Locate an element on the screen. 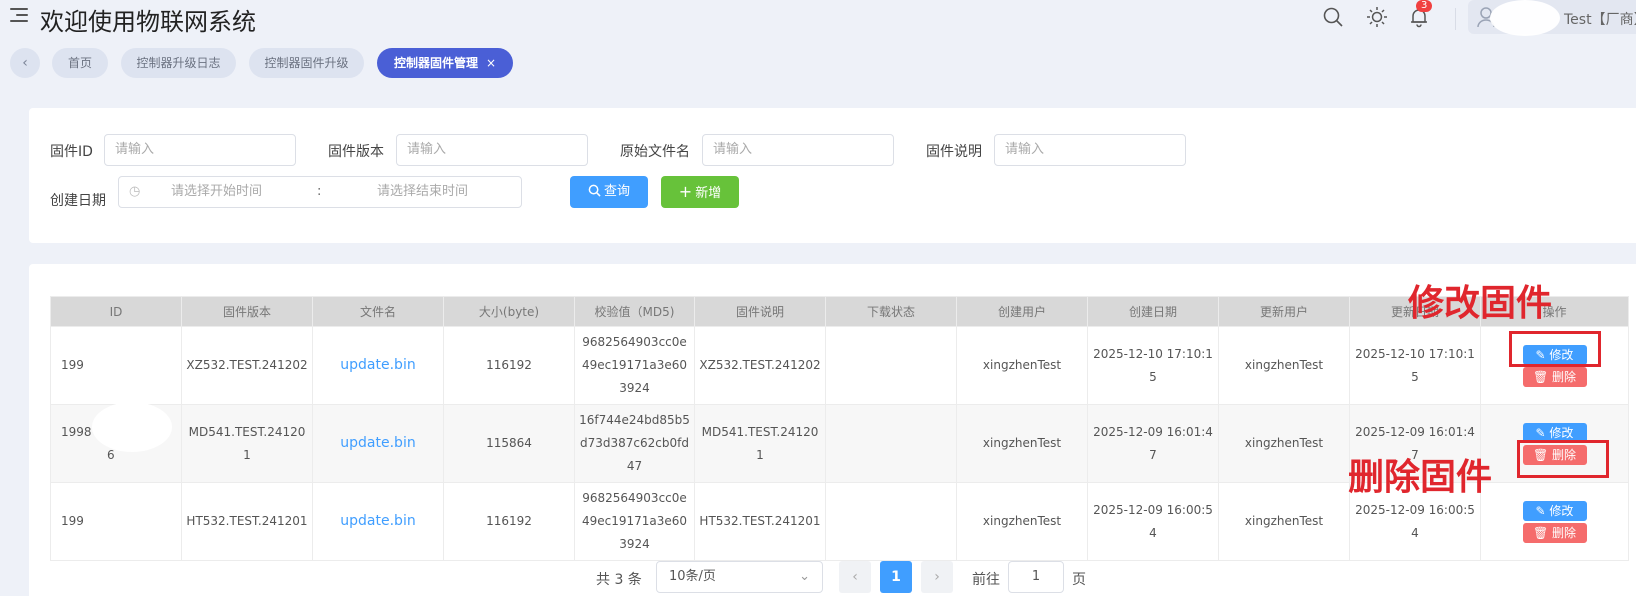  col-header: 大小(byte) is located at coordinates (509, 311).